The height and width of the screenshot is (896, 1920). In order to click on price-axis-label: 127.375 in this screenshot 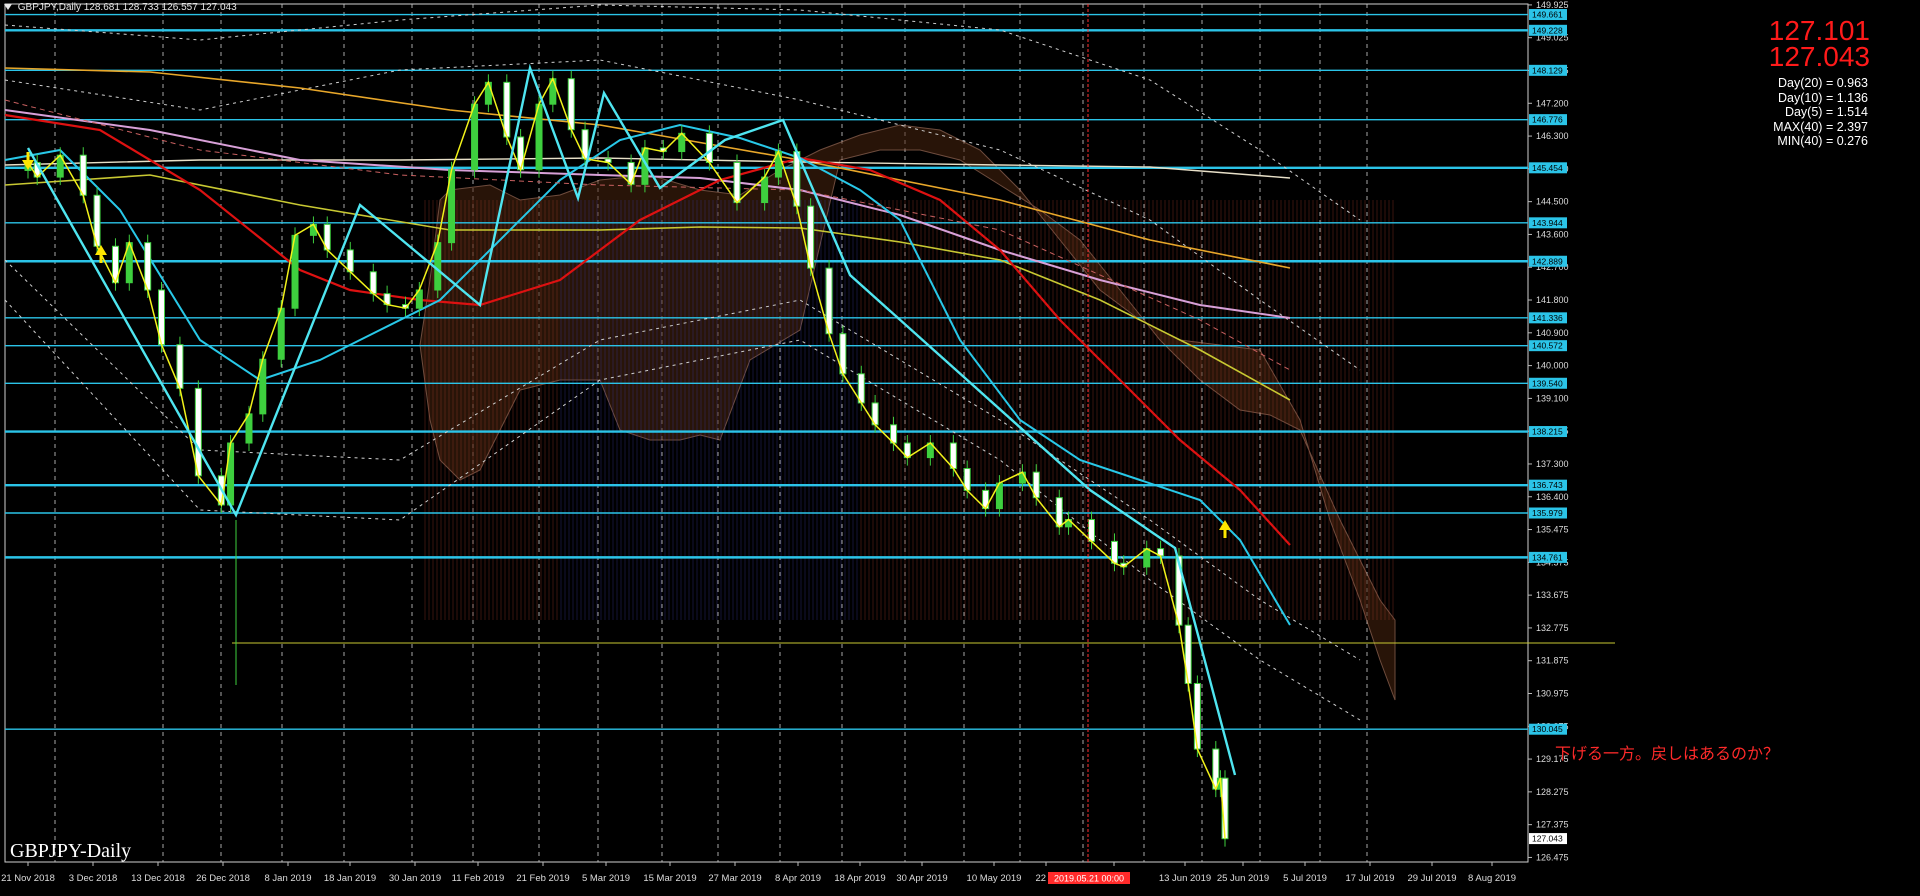, I will do `click(1552, 825)`.